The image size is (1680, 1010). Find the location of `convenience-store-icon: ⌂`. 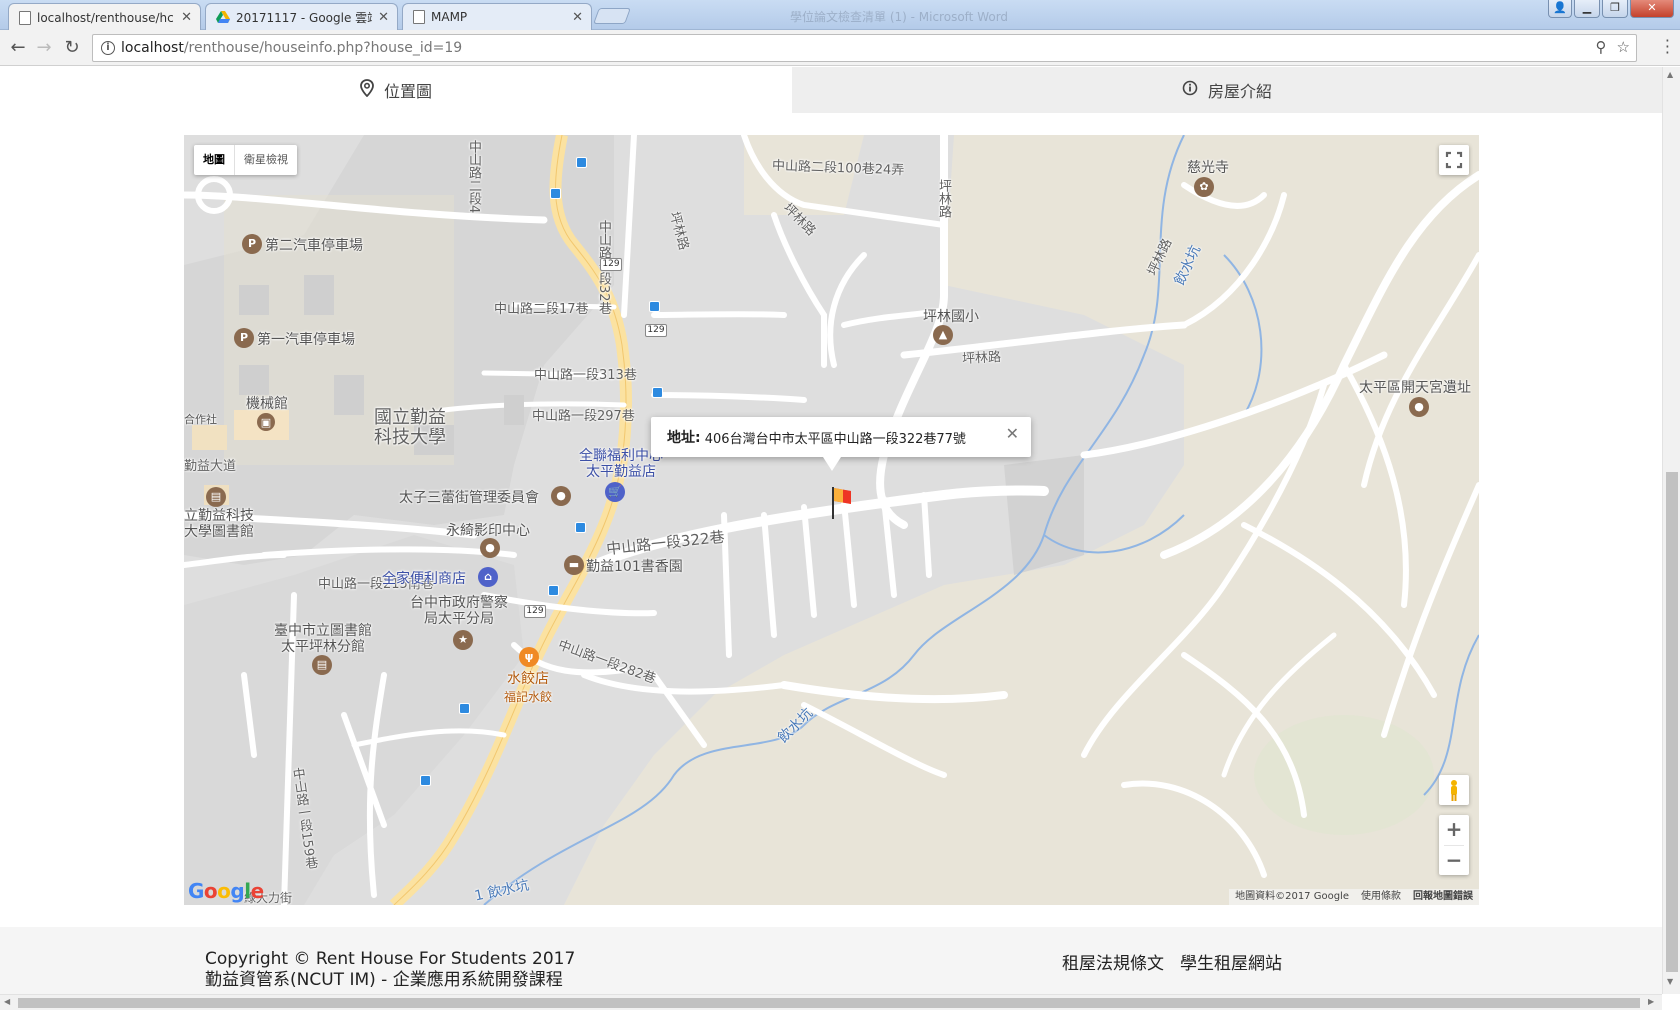

convenience-store-icon: ⌂ is located at coordinates (488, 577).